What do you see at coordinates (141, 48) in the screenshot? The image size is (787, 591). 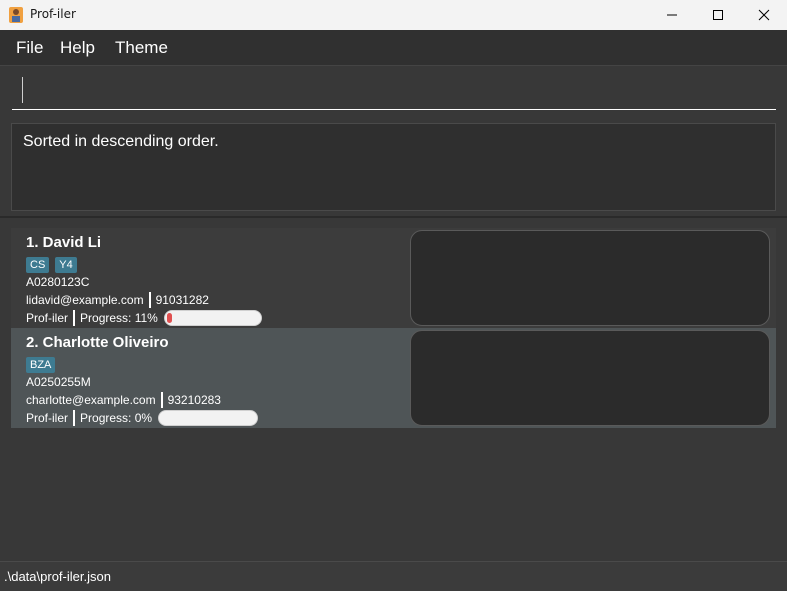 I see `menu-theme: Theme` at bounding box center [141, 48].